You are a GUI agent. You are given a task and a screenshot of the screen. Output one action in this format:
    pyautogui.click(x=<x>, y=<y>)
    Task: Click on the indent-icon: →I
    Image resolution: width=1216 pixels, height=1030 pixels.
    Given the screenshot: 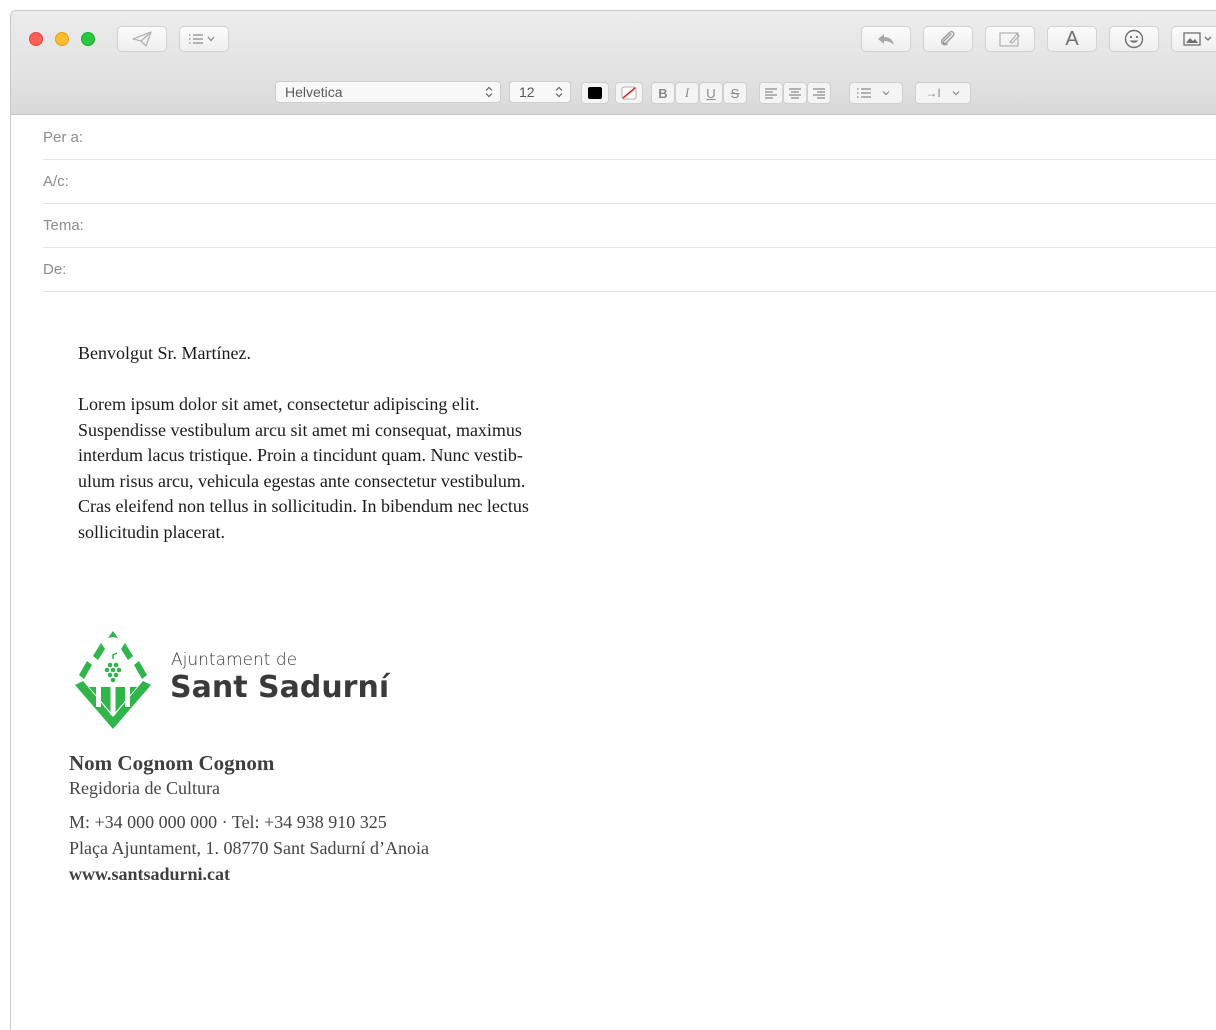 What is the action you would take?
    pyautogui.click(x=932, y=93)
    